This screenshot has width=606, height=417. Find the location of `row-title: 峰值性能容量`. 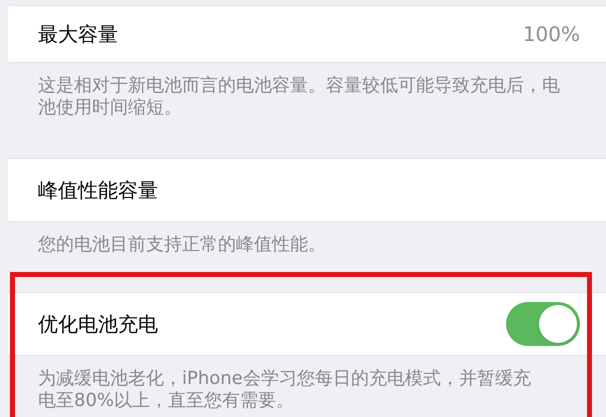

row-title: 峰值性能容量 is located at coordinates (98, 190).